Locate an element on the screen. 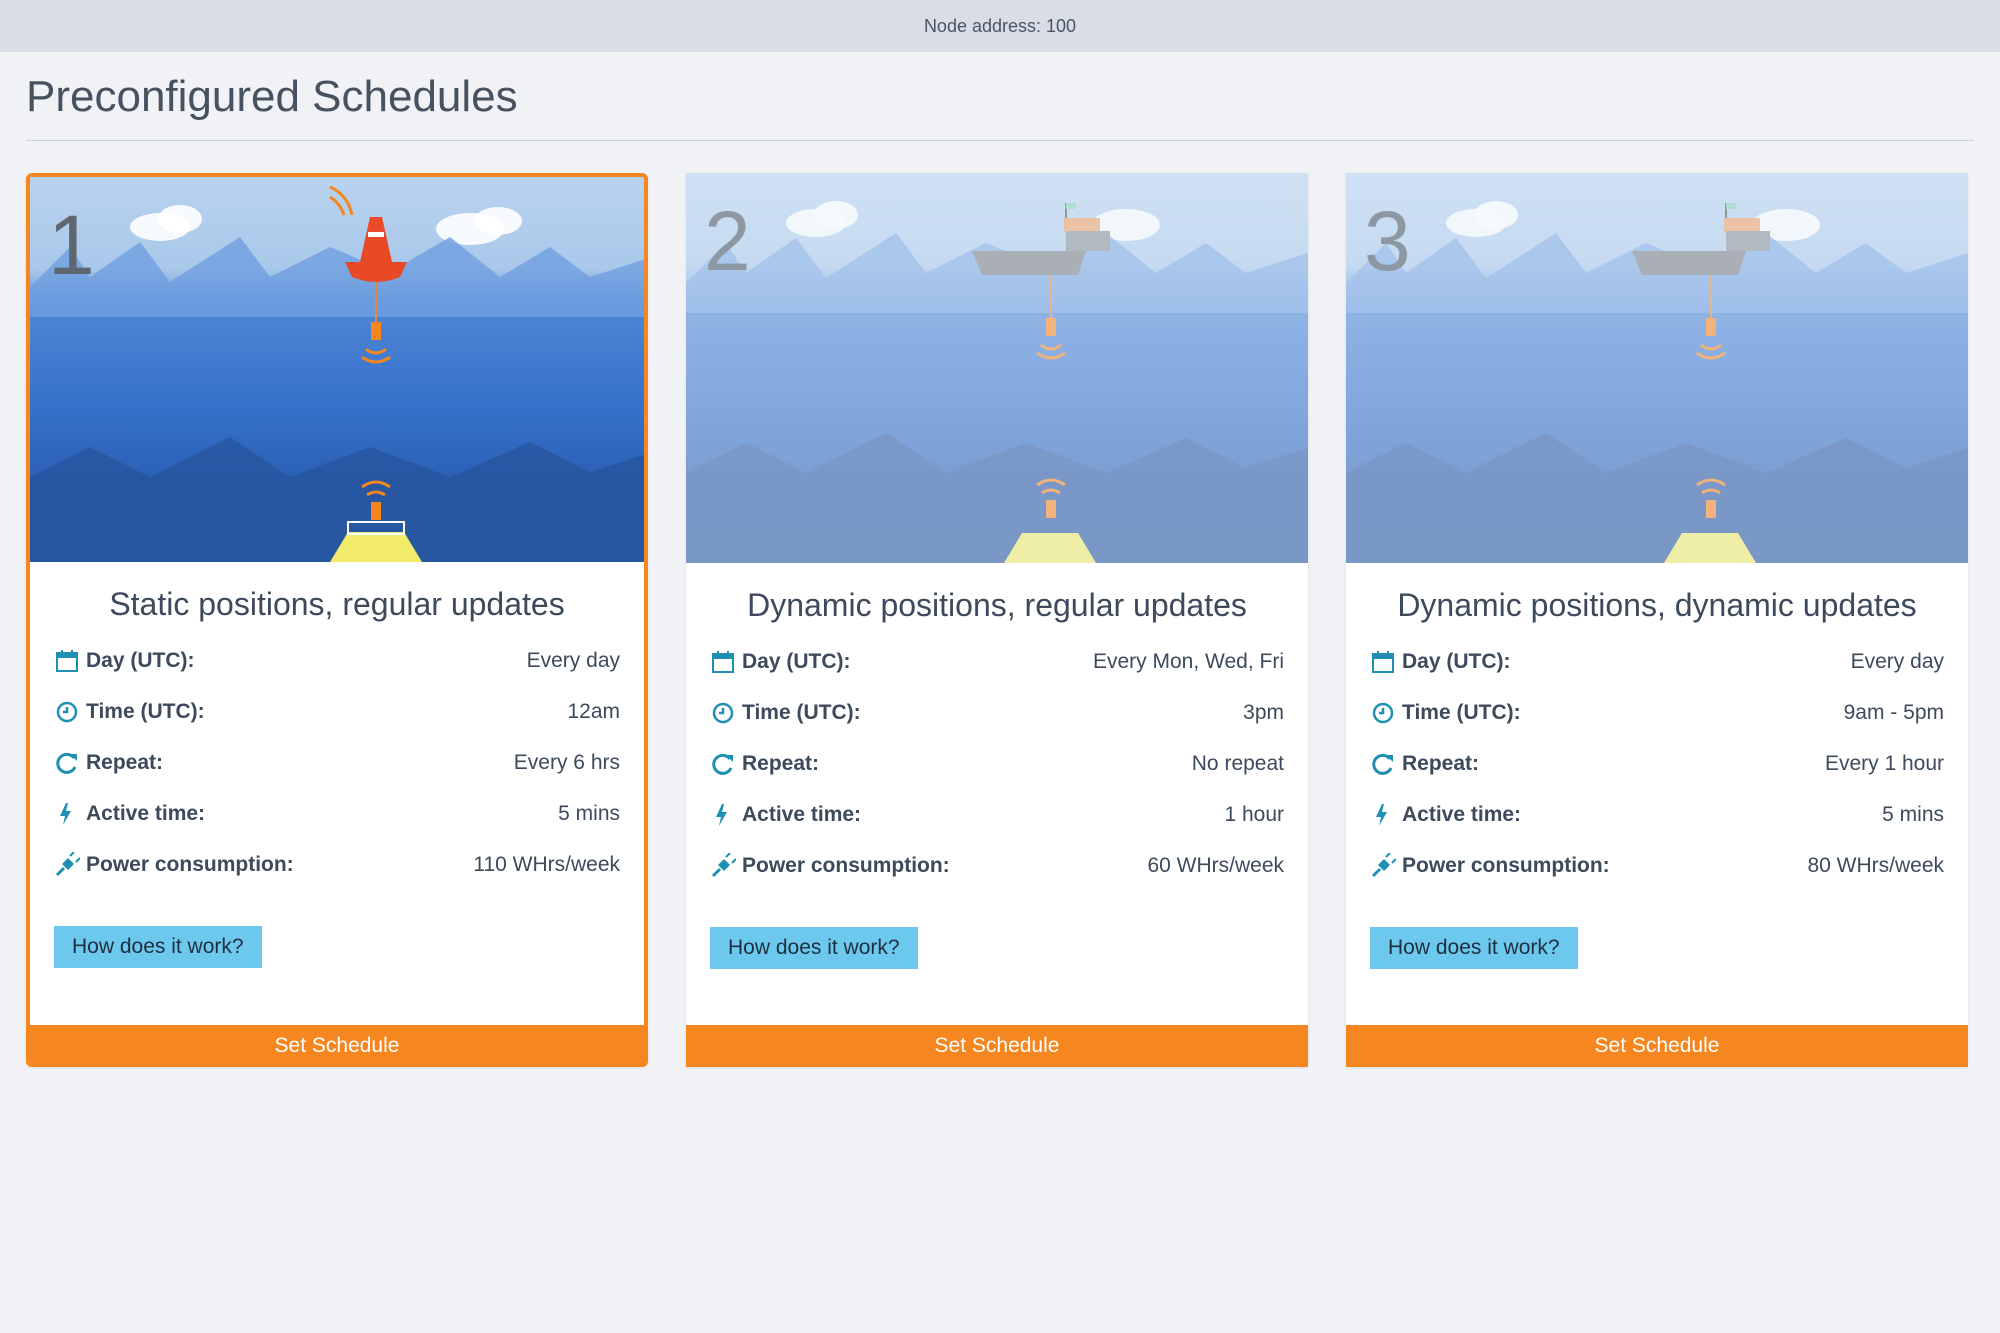 The image size is (2000, 1333). ocean-scene-buoy is located at coordinates (337, 373).